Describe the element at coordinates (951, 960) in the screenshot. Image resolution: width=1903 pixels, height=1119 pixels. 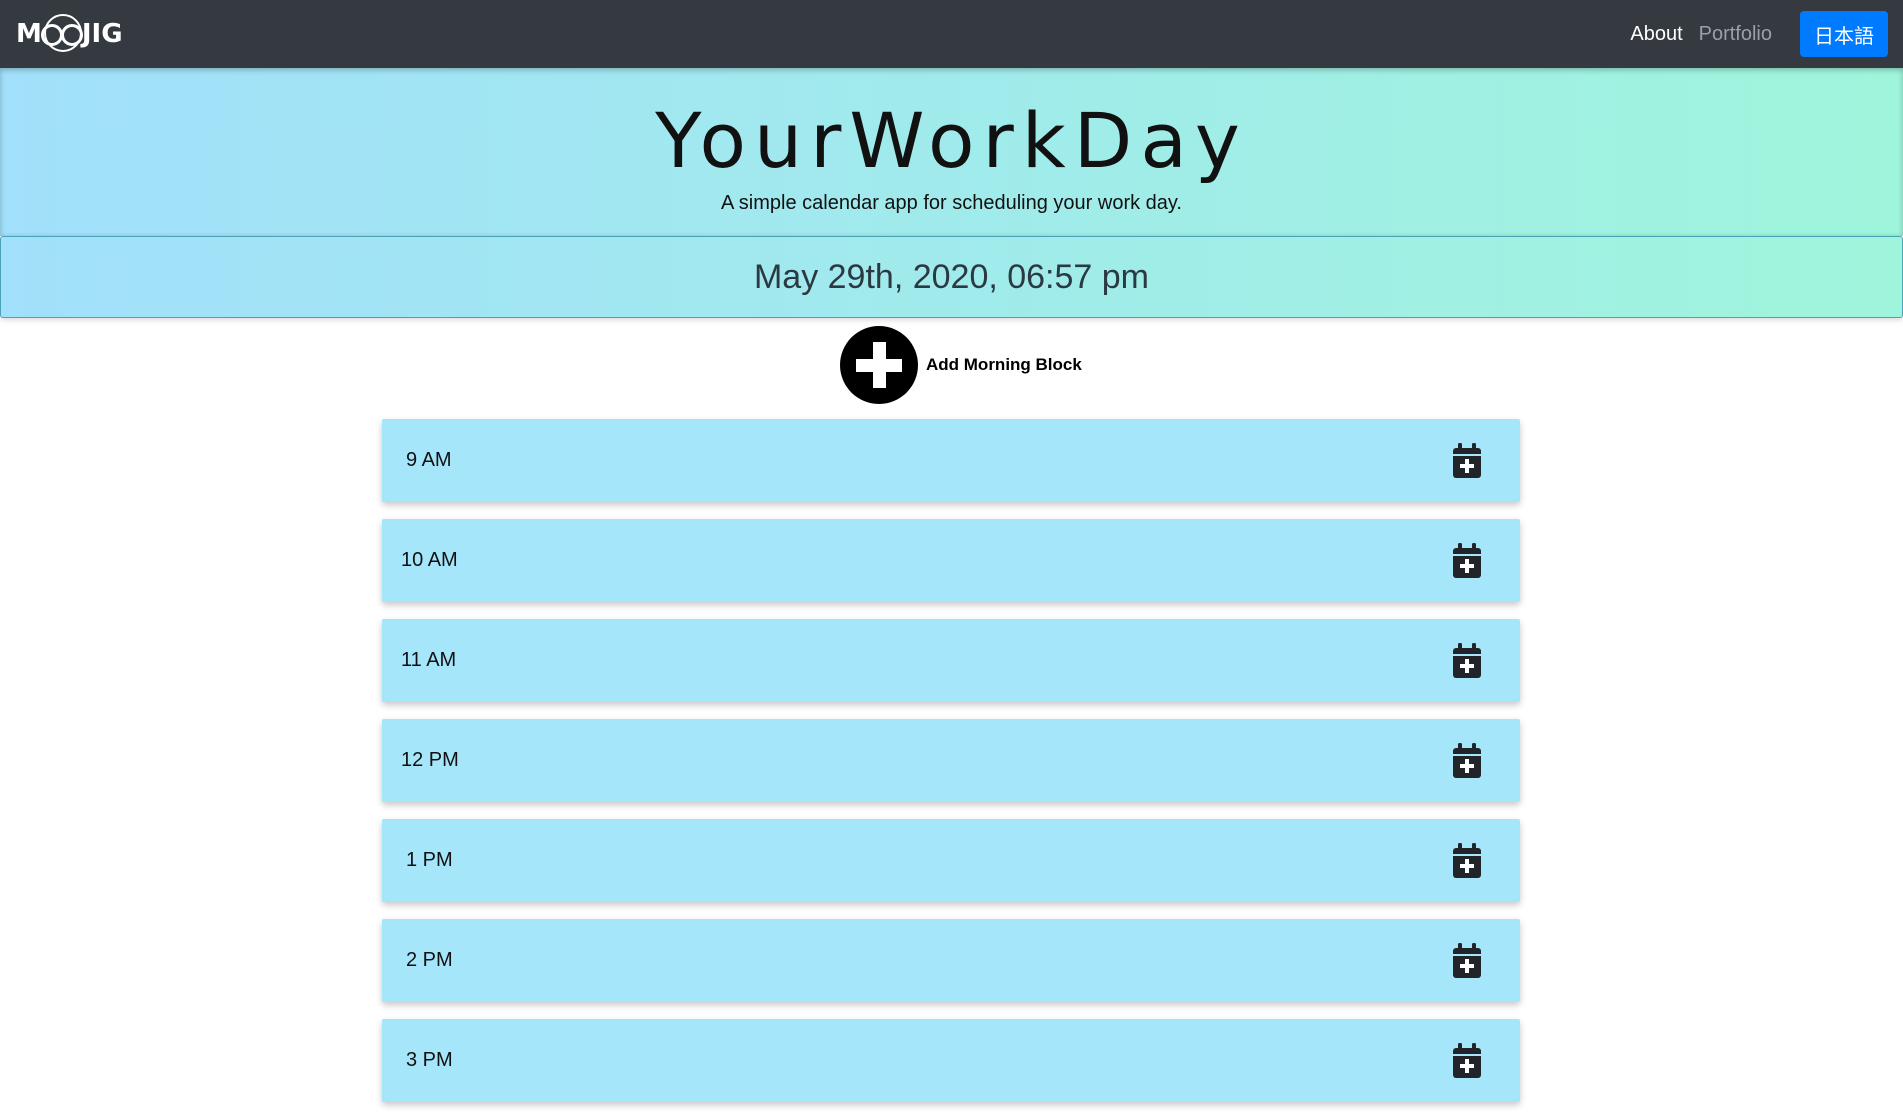
I see `time-block: 2 PM` at that location.